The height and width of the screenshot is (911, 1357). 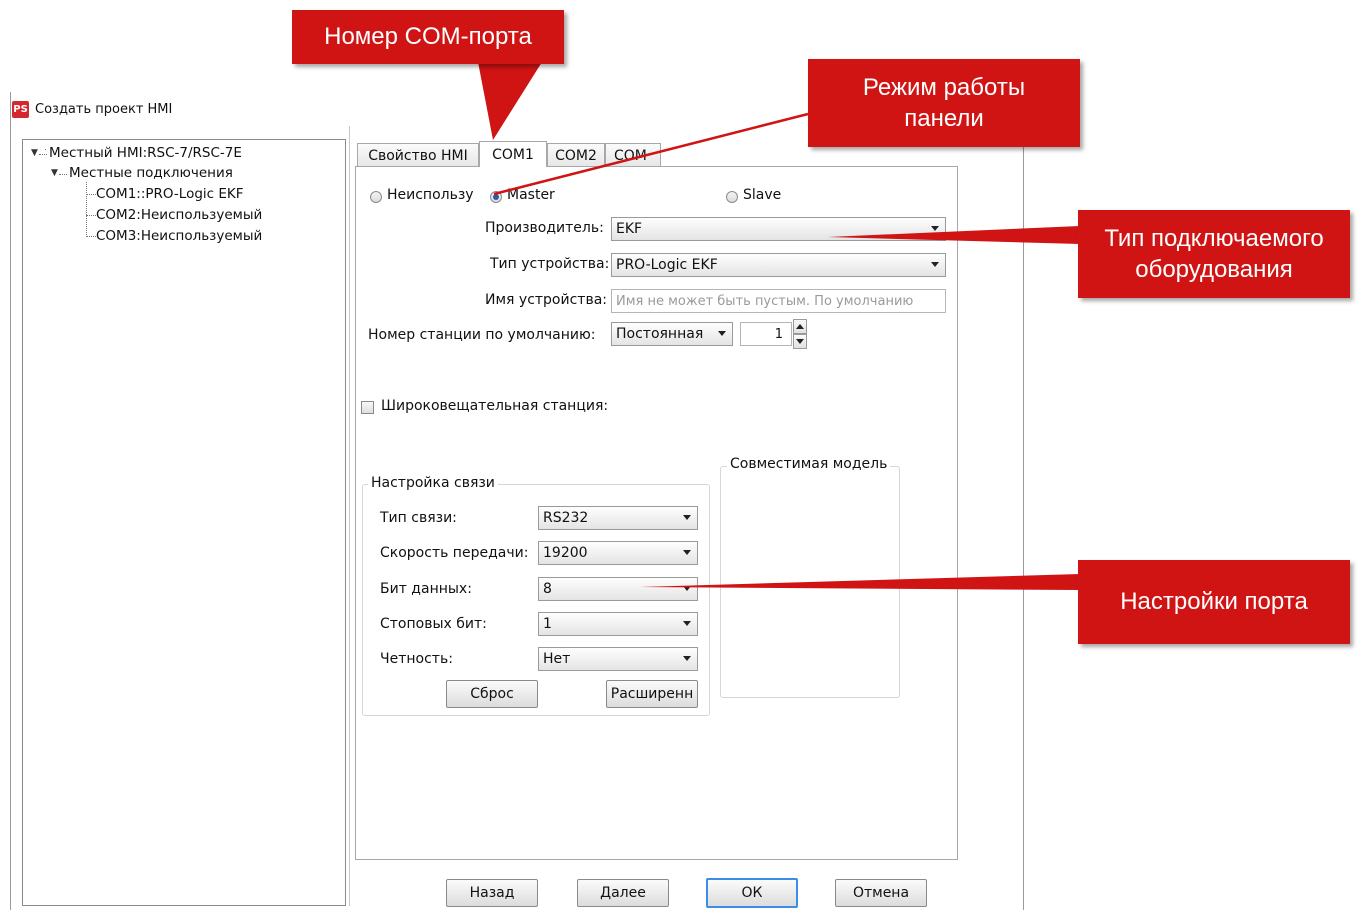 What do you see at coordinates (513, 154) in the screenshot?
I see `tab-com1: COM1` at bounding box center [513, 154].